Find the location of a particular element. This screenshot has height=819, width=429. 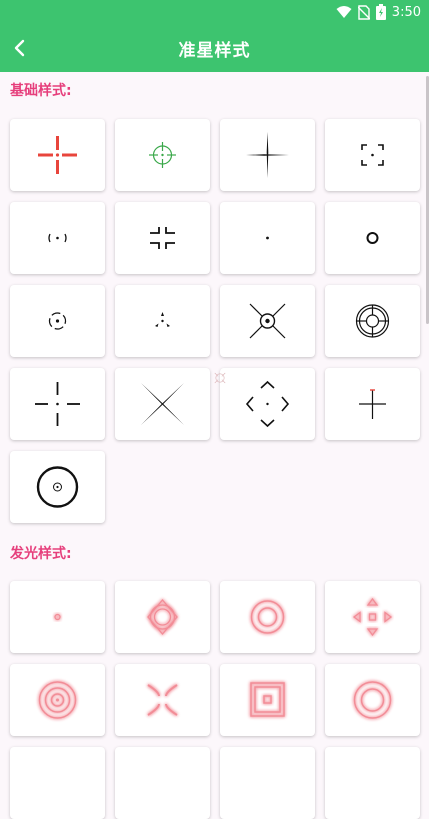

circle-crosshair-icon is located at coordinates (372, 238).